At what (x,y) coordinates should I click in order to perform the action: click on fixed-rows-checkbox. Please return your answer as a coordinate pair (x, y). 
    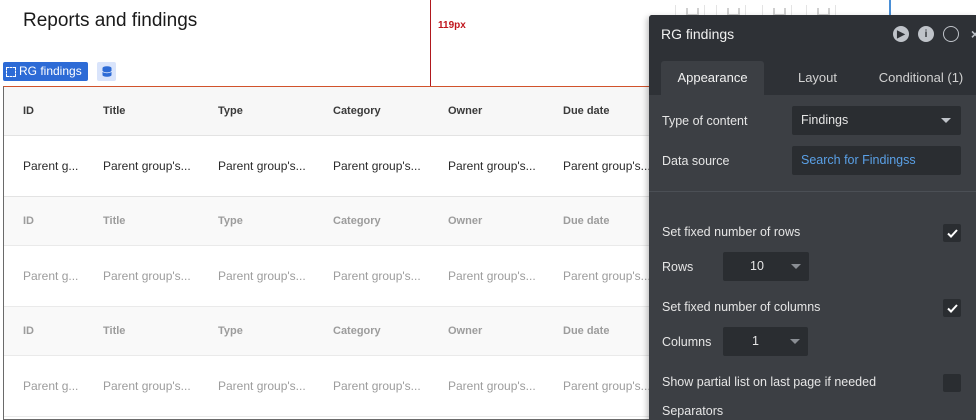
    Looking at the image, I should click on (952, 233).